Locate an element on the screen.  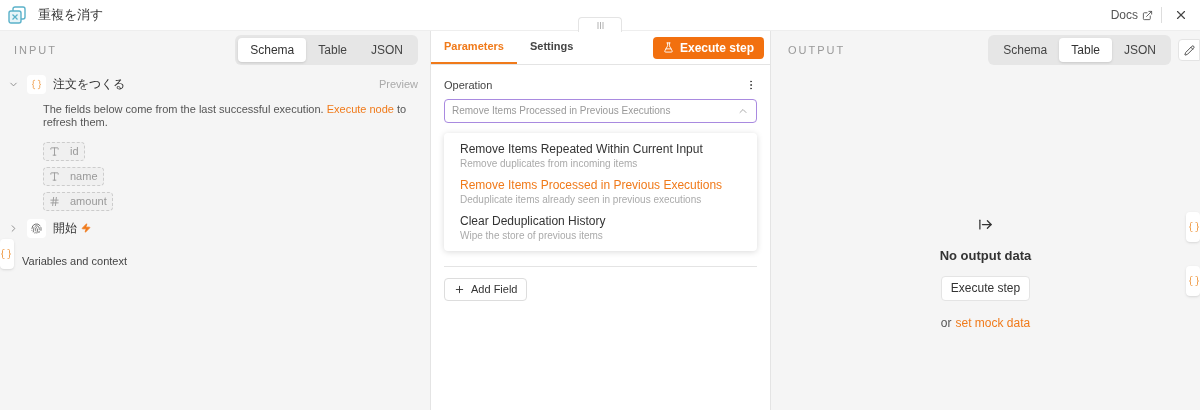
panel-tab: Settings is located at coordinates (551, 47).